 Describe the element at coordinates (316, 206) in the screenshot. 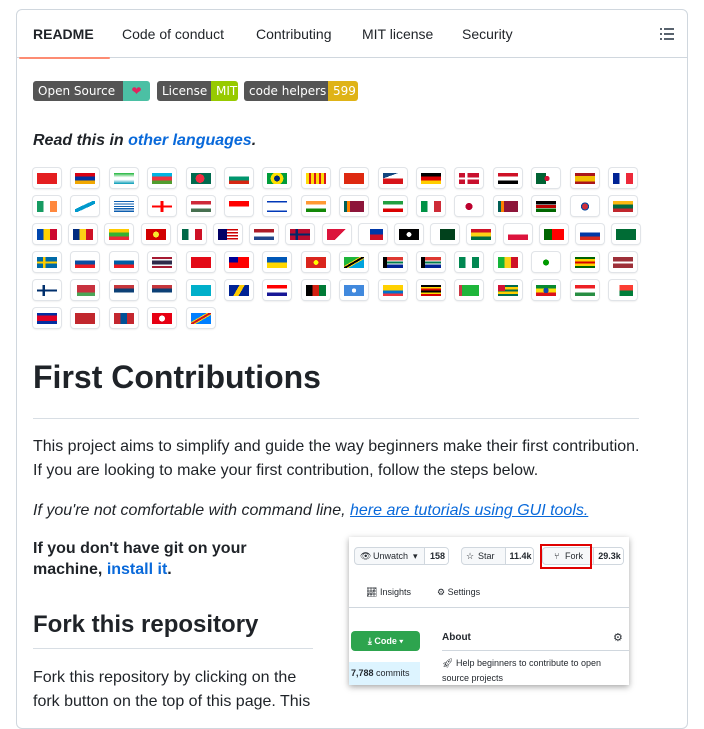

I see `flag-india-icon` at that location.